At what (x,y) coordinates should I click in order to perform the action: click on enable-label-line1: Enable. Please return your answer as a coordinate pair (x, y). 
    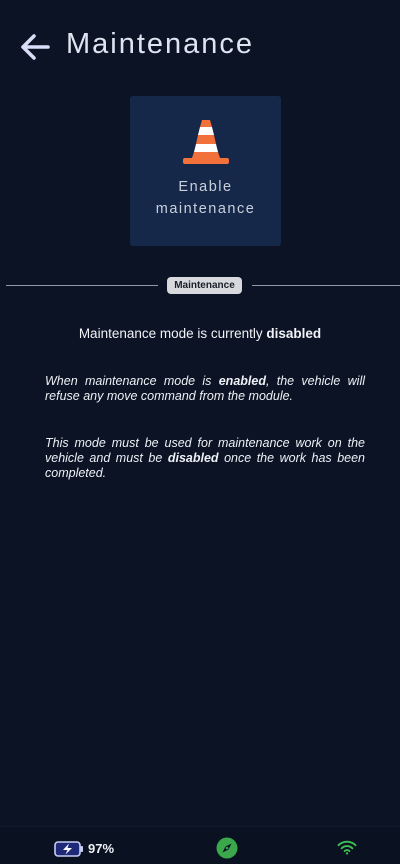
    Looking at the image, I should click on (205, 187).